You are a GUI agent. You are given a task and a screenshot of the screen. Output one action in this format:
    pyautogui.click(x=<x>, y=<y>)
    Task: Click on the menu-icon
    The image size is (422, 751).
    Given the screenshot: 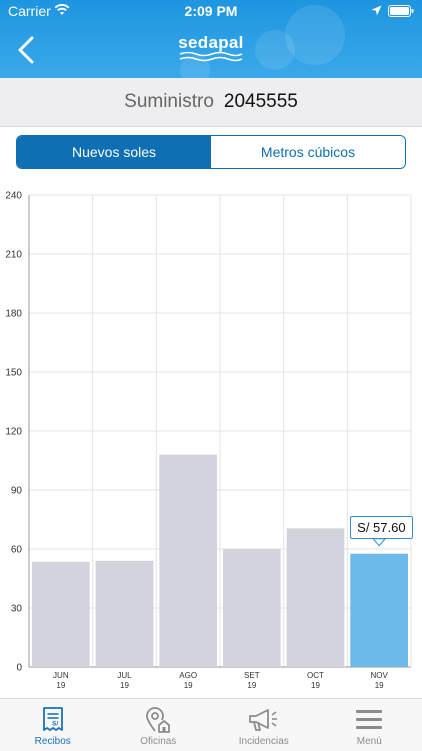 What is the action you would take?
    pyautogui.click(x=369, y=720)
    